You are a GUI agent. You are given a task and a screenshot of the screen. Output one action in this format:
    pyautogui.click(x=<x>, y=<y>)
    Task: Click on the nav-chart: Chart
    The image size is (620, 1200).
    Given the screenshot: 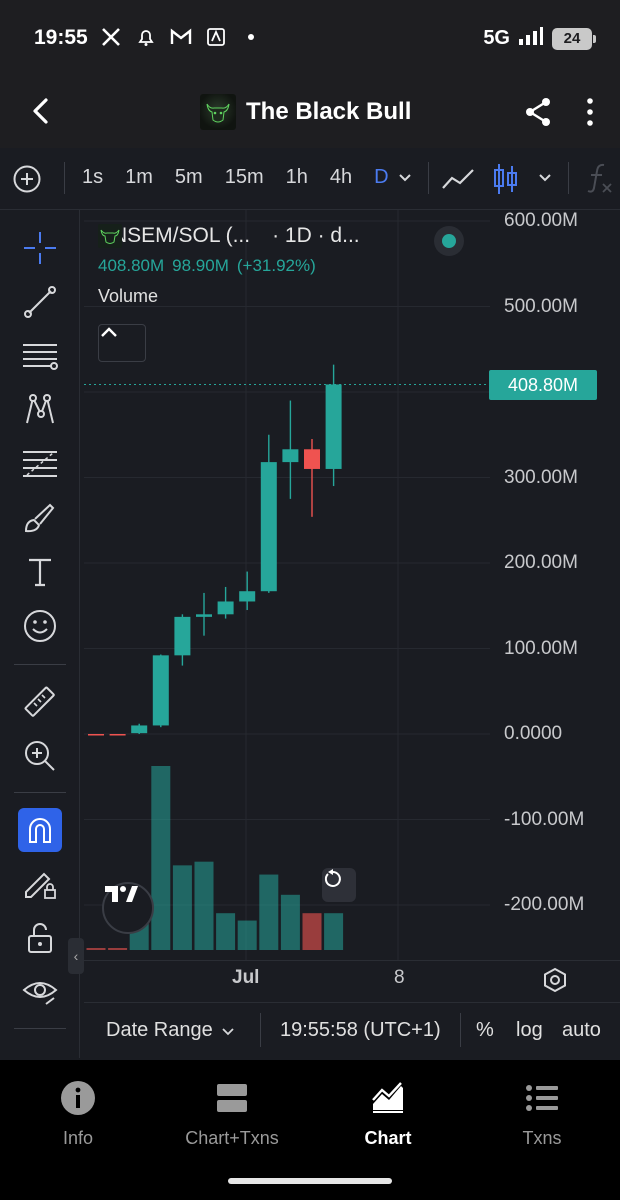 What is the action you would take?
    pyautogui.click(x=388, y=1113)
    